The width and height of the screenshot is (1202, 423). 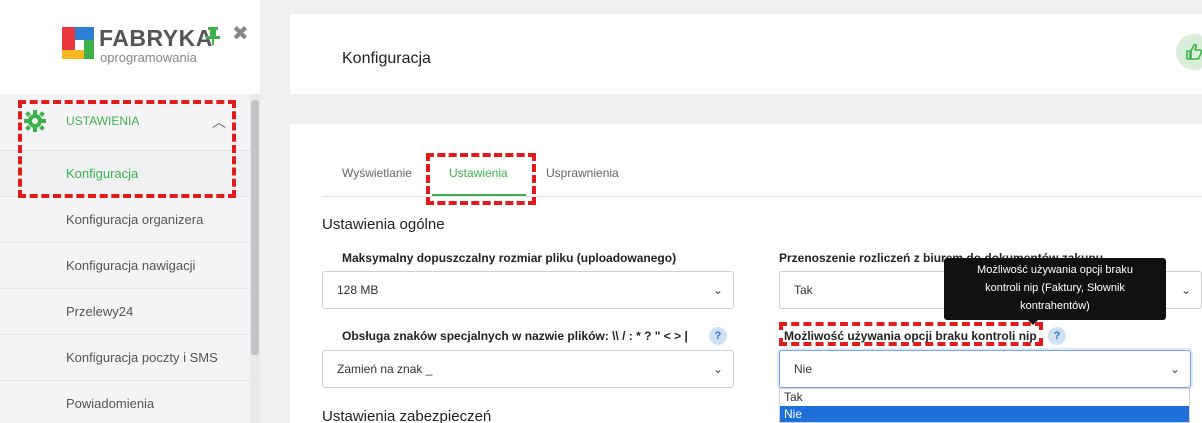 I want to click on sidebar-item-konfiguracja-organizera: Konfiguracja organizera, so click(x=125, y=219).